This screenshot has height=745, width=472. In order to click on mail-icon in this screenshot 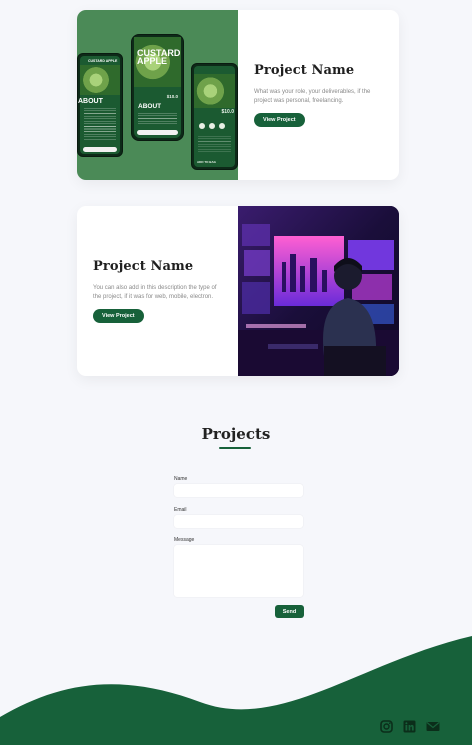, I will do `click(433, 726)`.